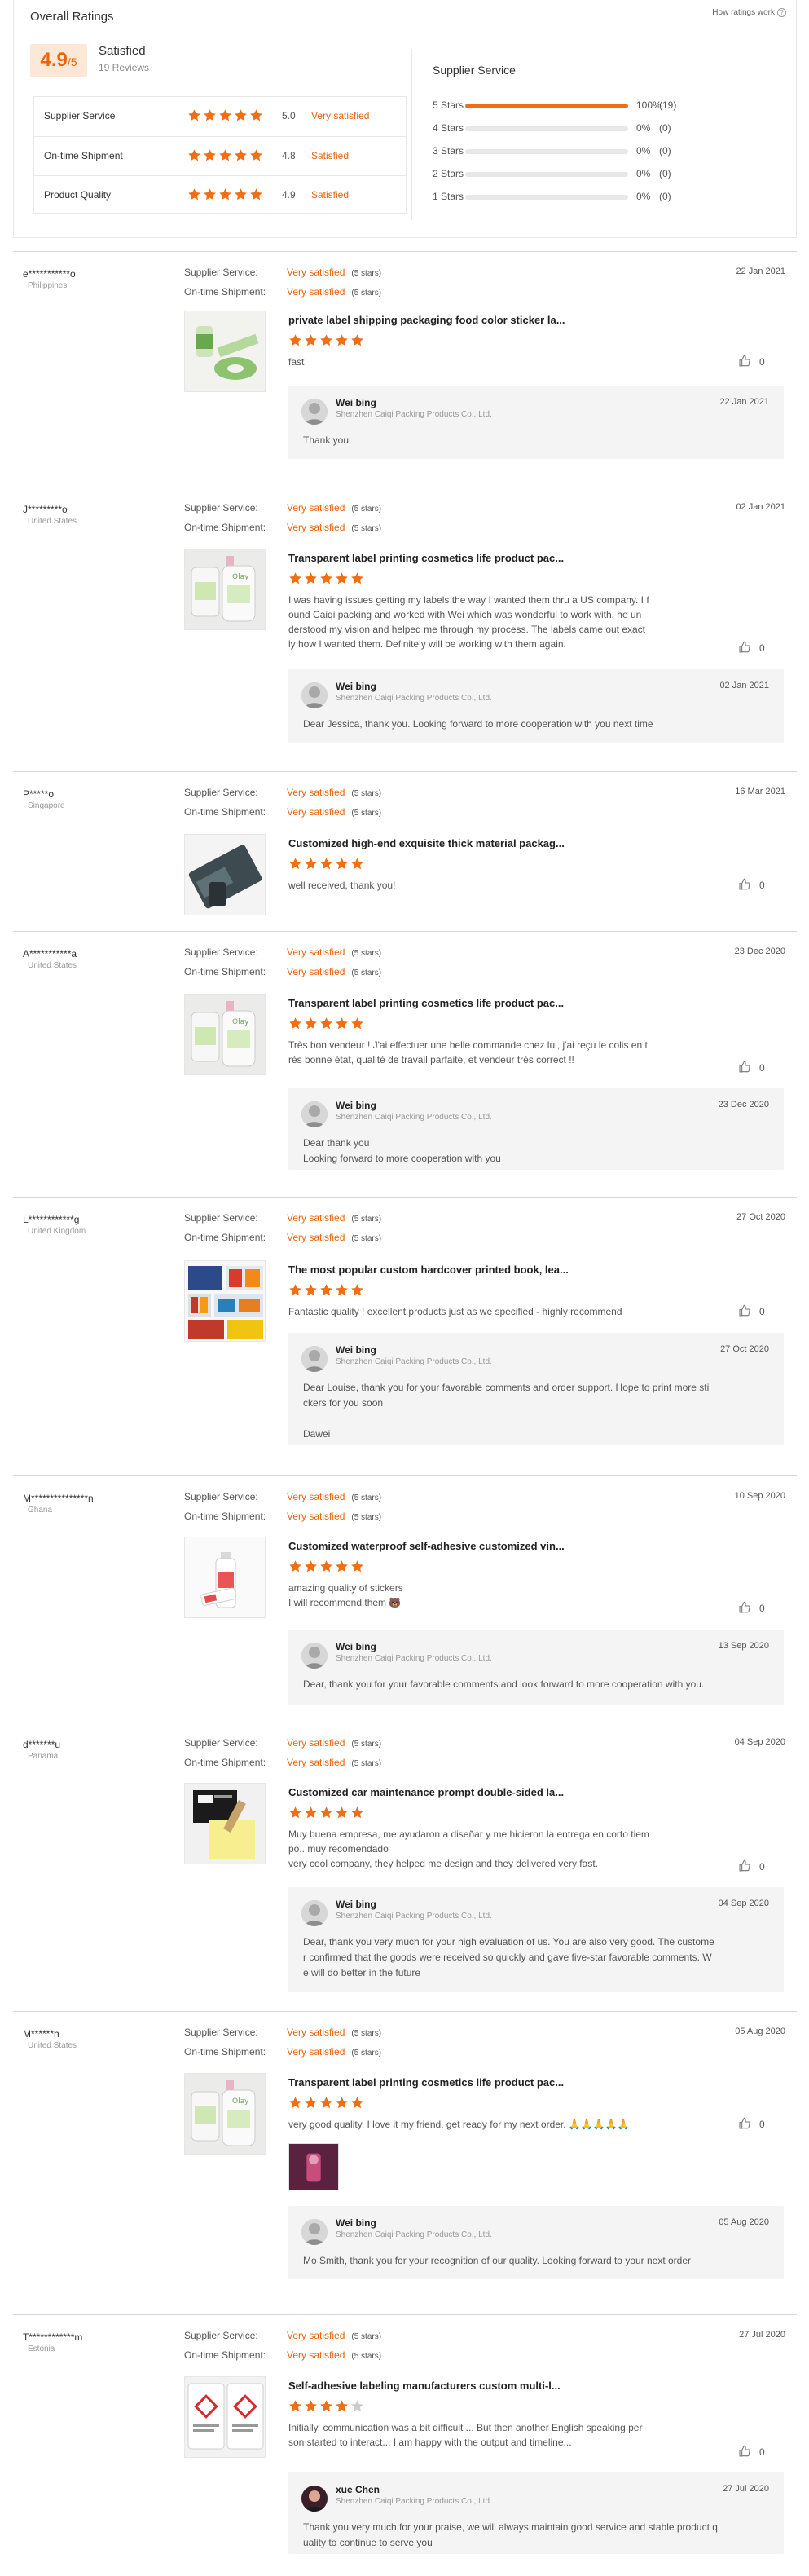 The width and height of the screenshot is (809, 2576). What do you see at coordinates (51, 1219) in the screenshot?
I see `reviewer-name: L************g` at bounding box center [51, 1219].